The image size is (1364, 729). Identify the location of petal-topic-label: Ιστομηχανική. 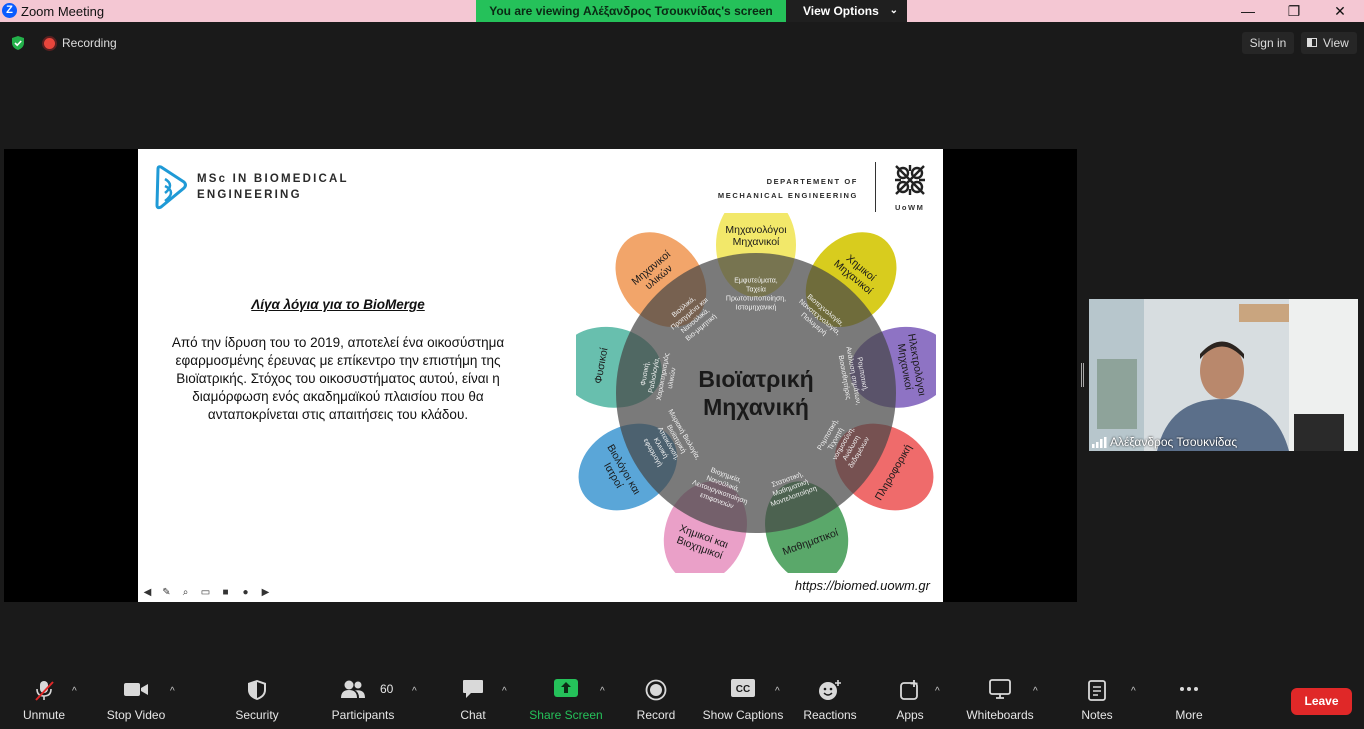
(756, 308).